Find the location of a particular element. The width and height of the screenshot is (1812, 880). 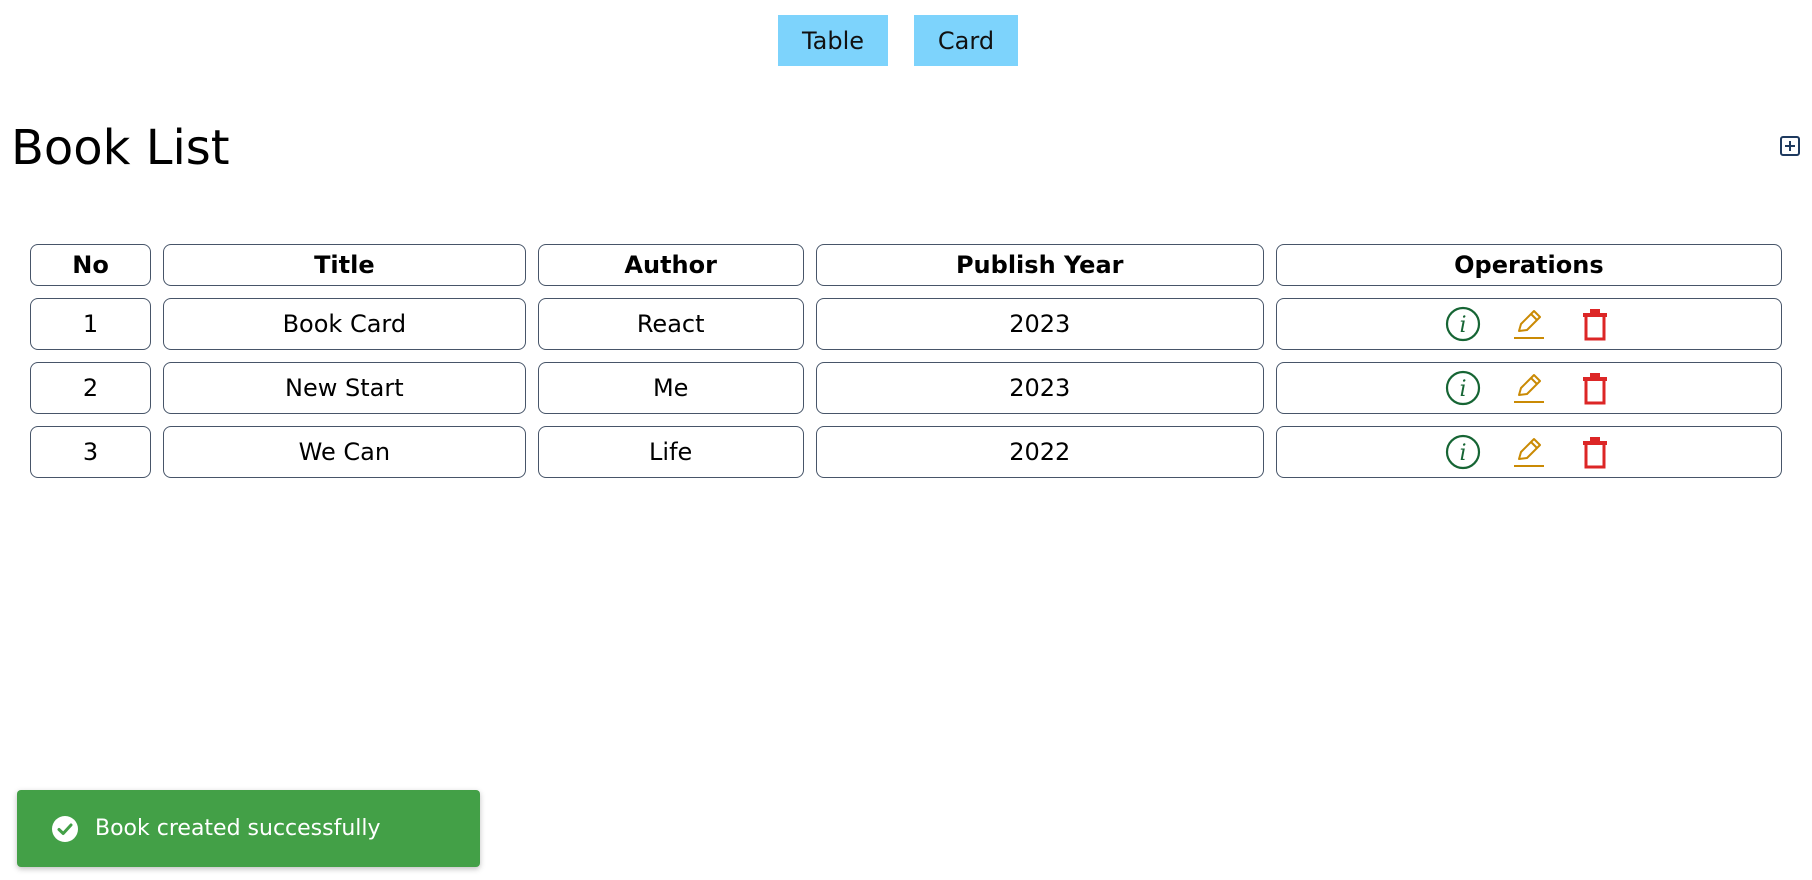

cell-no: 3 is located at coordinates (91, 452).